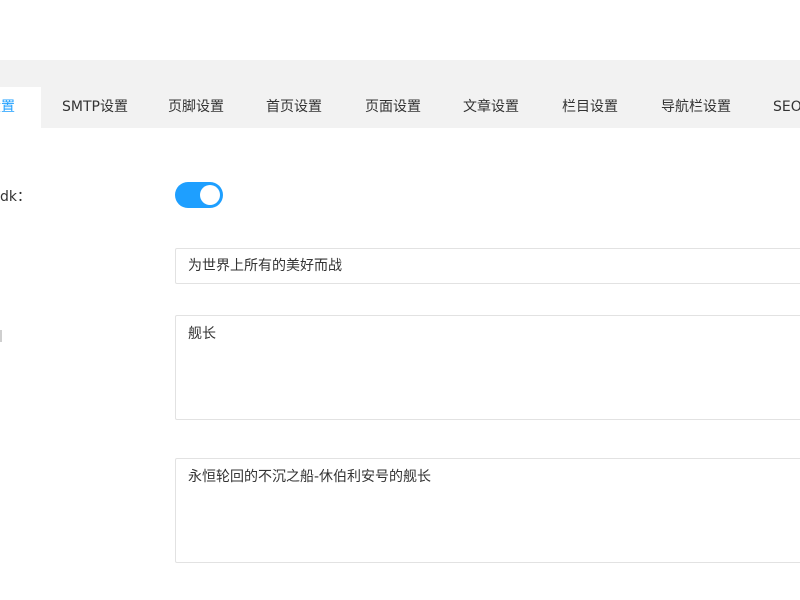 This screenshot has width=800, height=600. Describe the element at coordinates (199, 195) in the screenshot. I see `toggle-switch` at that location.